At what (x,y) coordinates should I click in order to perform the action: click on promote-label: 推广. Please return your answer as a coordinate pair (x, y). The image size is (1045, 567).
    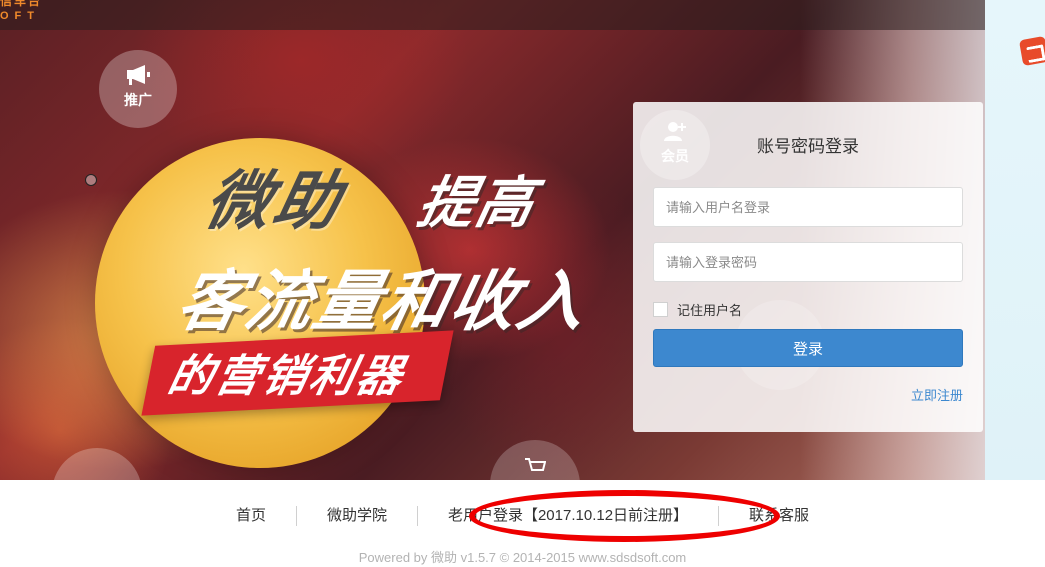
    Looking at the image, I should click on (138, 100).